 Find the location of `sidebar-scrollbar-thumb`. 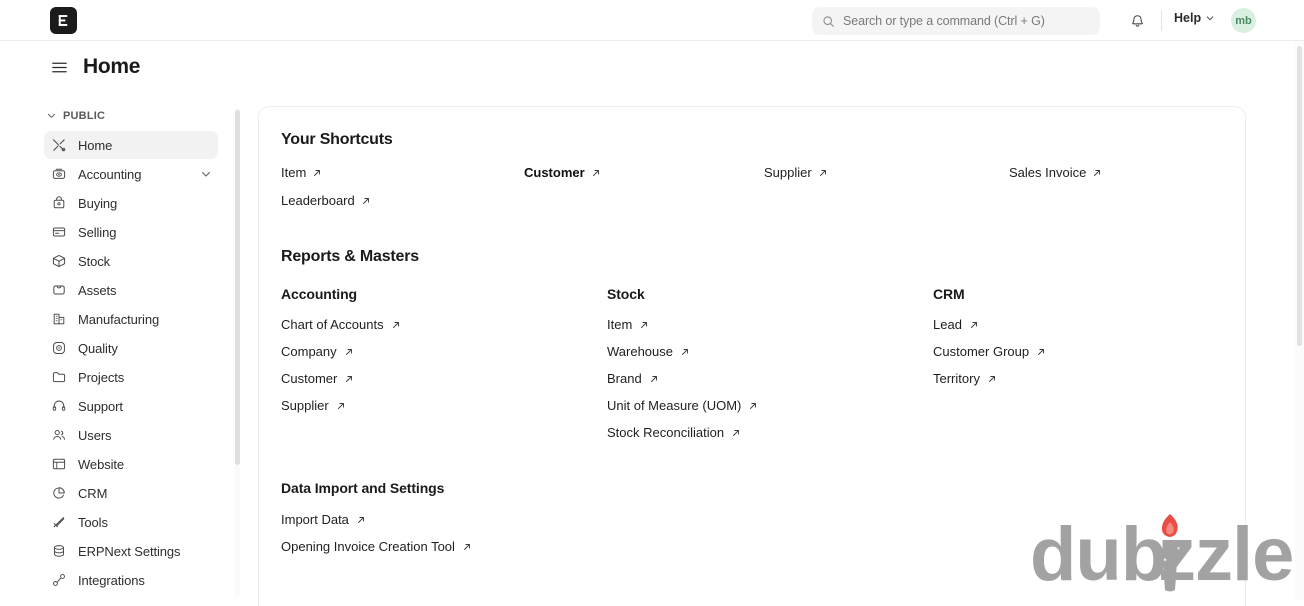

sidebar-scrollbar-thumb is located at coordinates (237, 287).